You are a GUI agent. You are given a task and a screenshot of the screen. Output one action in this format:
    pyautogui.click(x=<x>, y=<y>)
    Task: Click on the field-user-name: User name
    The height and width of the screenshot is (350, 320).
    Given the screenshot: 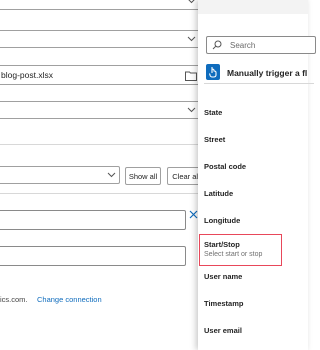 What is the action you would take?
    pyautogui.click(x=223, y=276)
    